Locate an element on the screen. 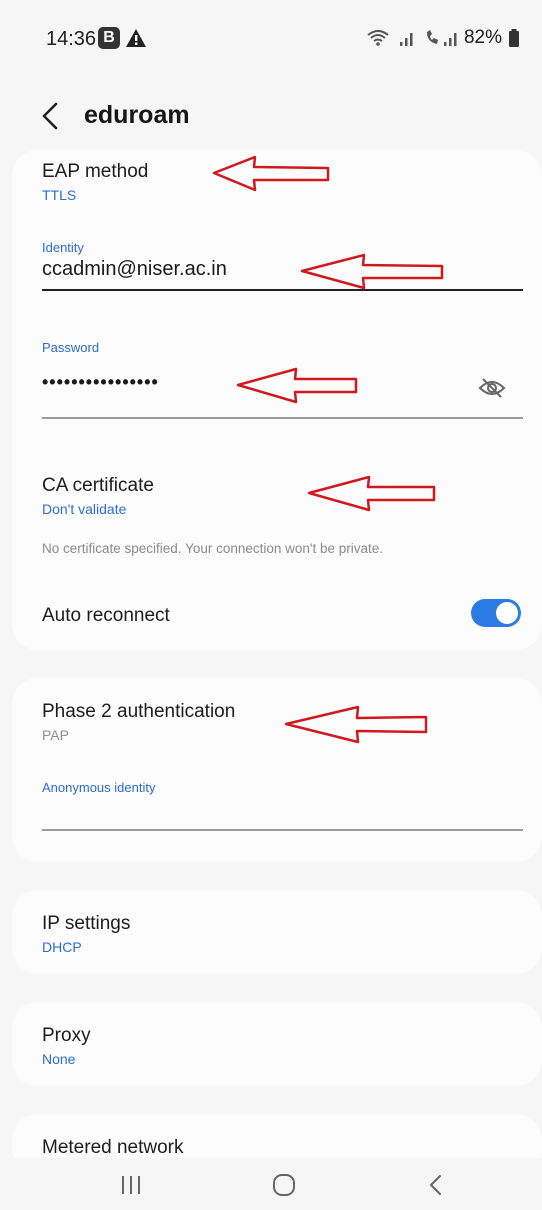 The height and width of the screenshot is (1210, 542). ca-certificate-label: CA certificate is located at coordinates (98, 486).